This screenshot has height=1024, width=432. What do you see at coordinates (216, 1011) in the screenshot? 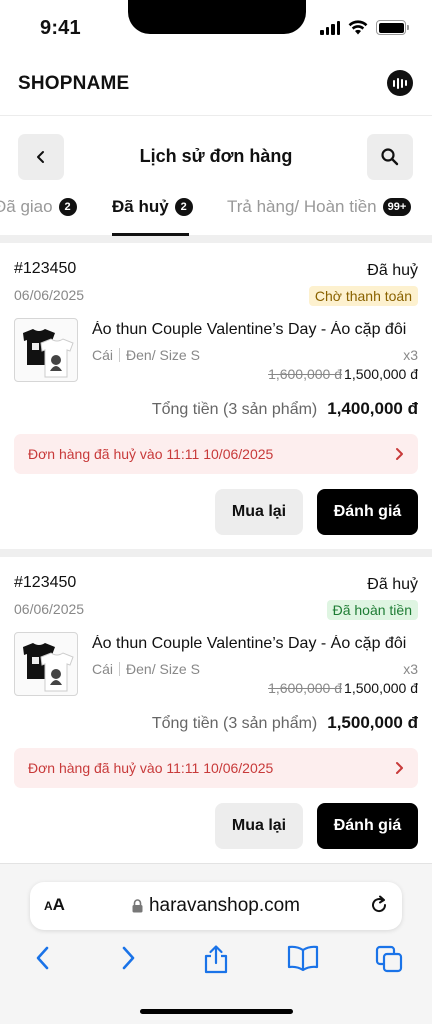
I see `home-indicator` at bounding box center [216, 1011].